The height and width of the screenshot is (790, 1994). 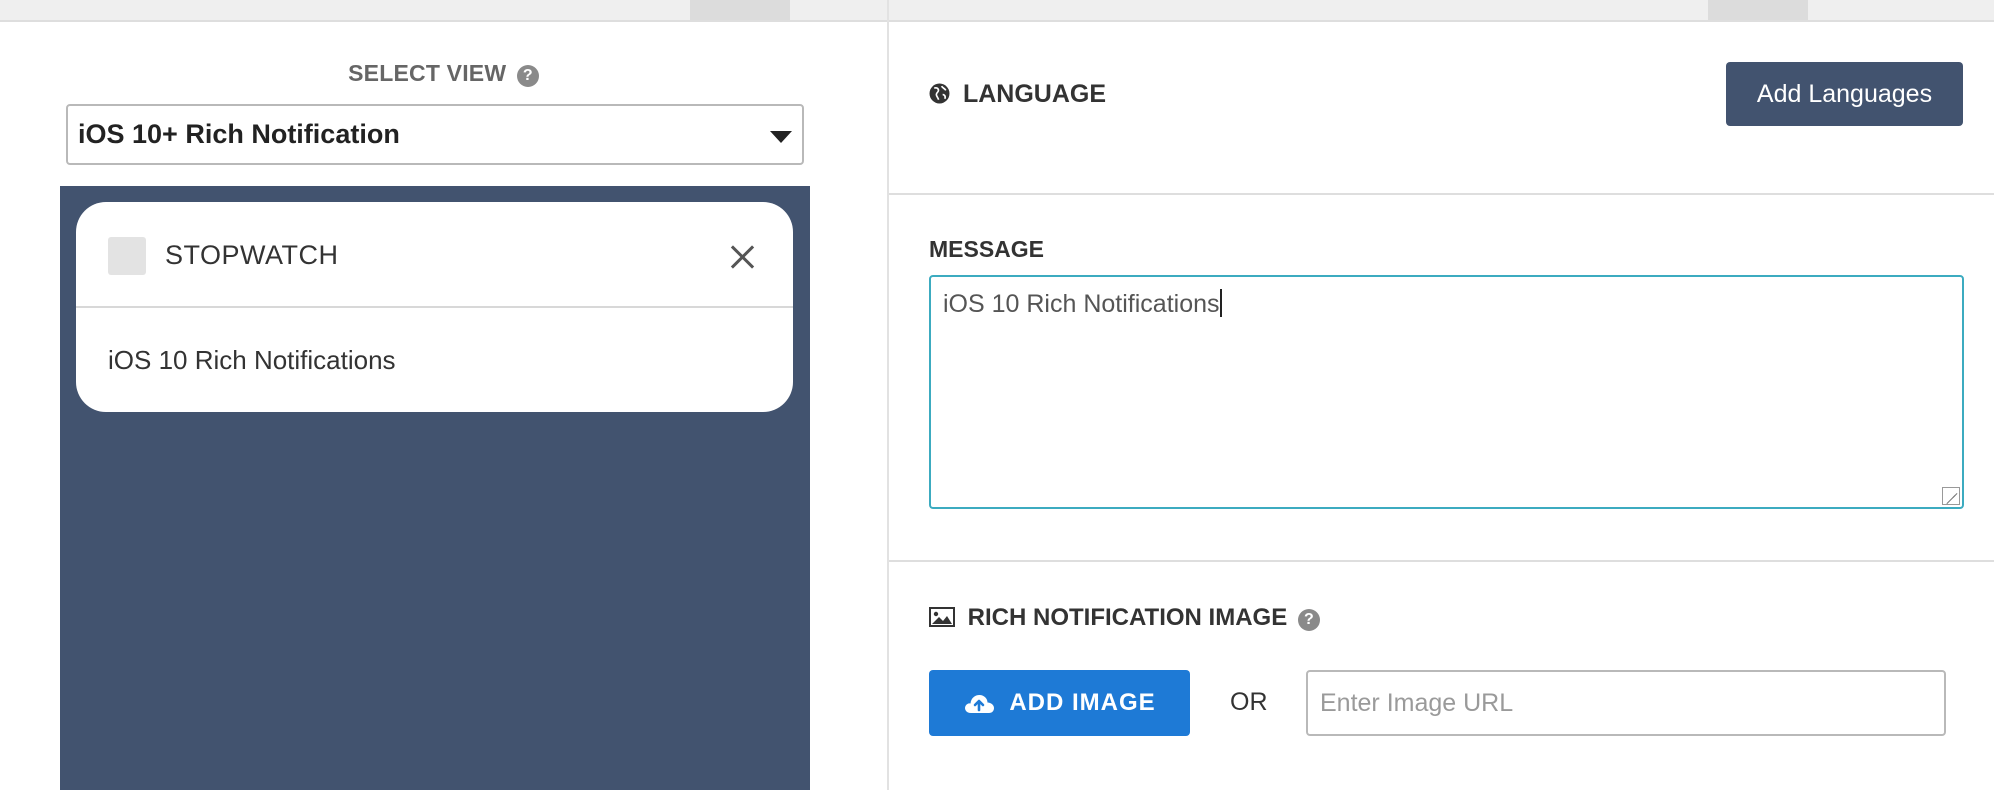 I want to click on resize-handle-icon, so click(x=1951, y=496).